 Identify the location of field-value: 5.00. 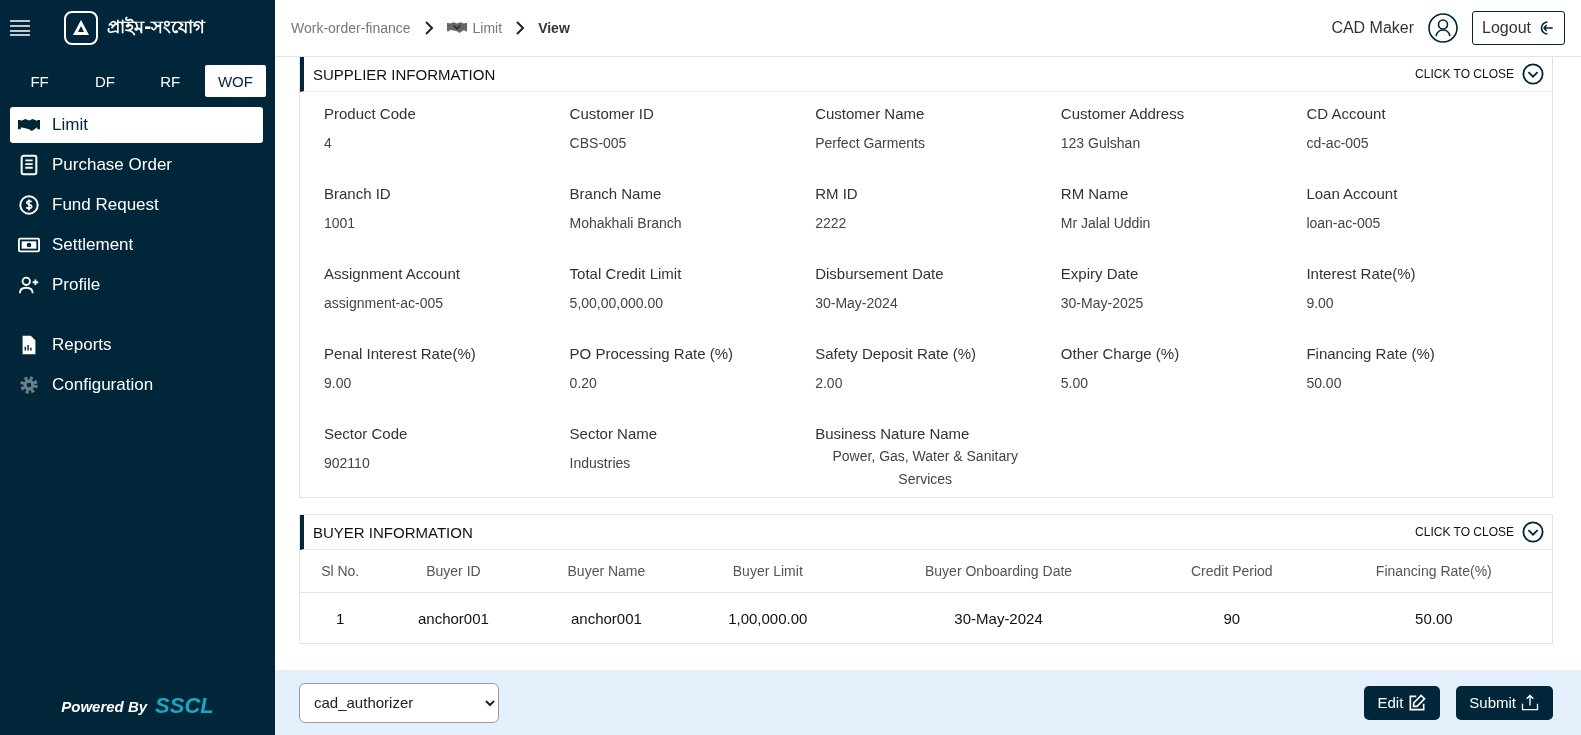
(1075, 383).